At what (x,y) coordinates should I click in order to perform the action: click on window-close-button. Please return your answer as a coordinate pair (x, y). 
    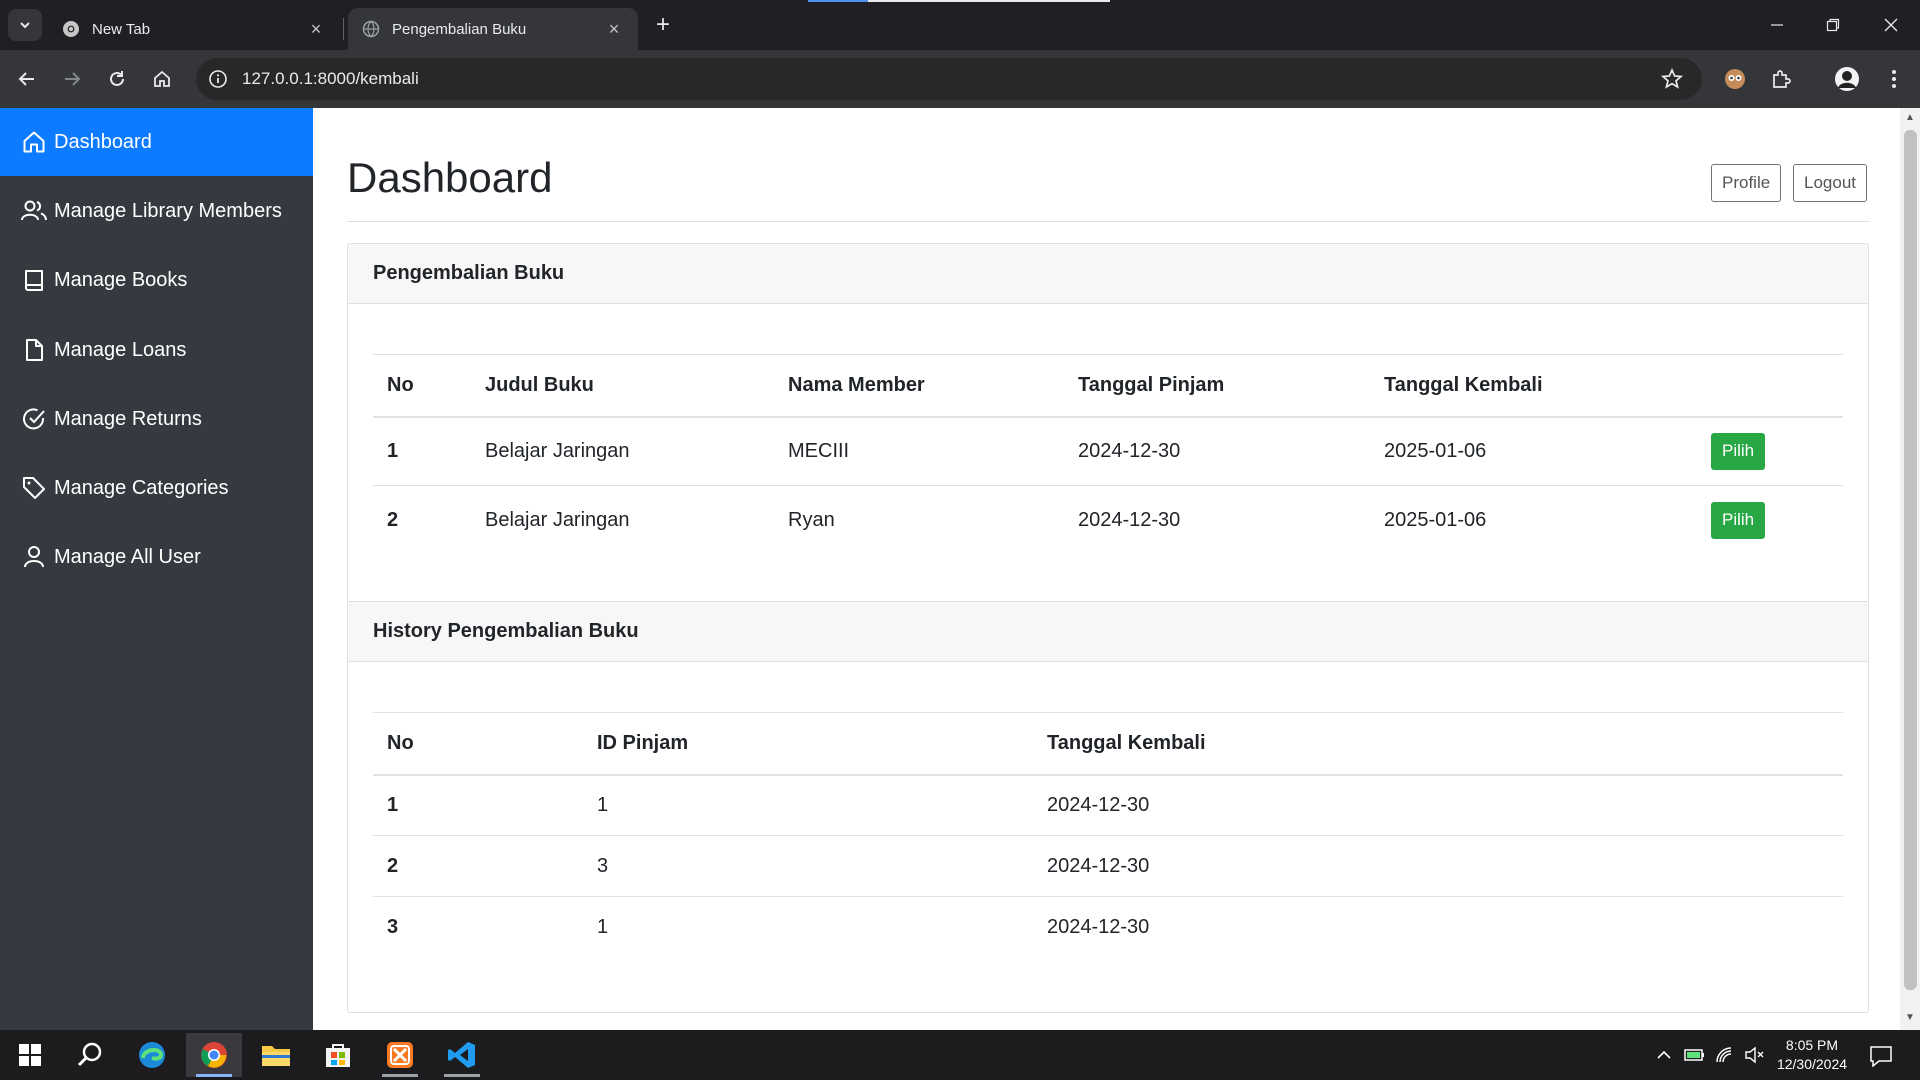
    Looking at the image, I should click on (1891, 25).